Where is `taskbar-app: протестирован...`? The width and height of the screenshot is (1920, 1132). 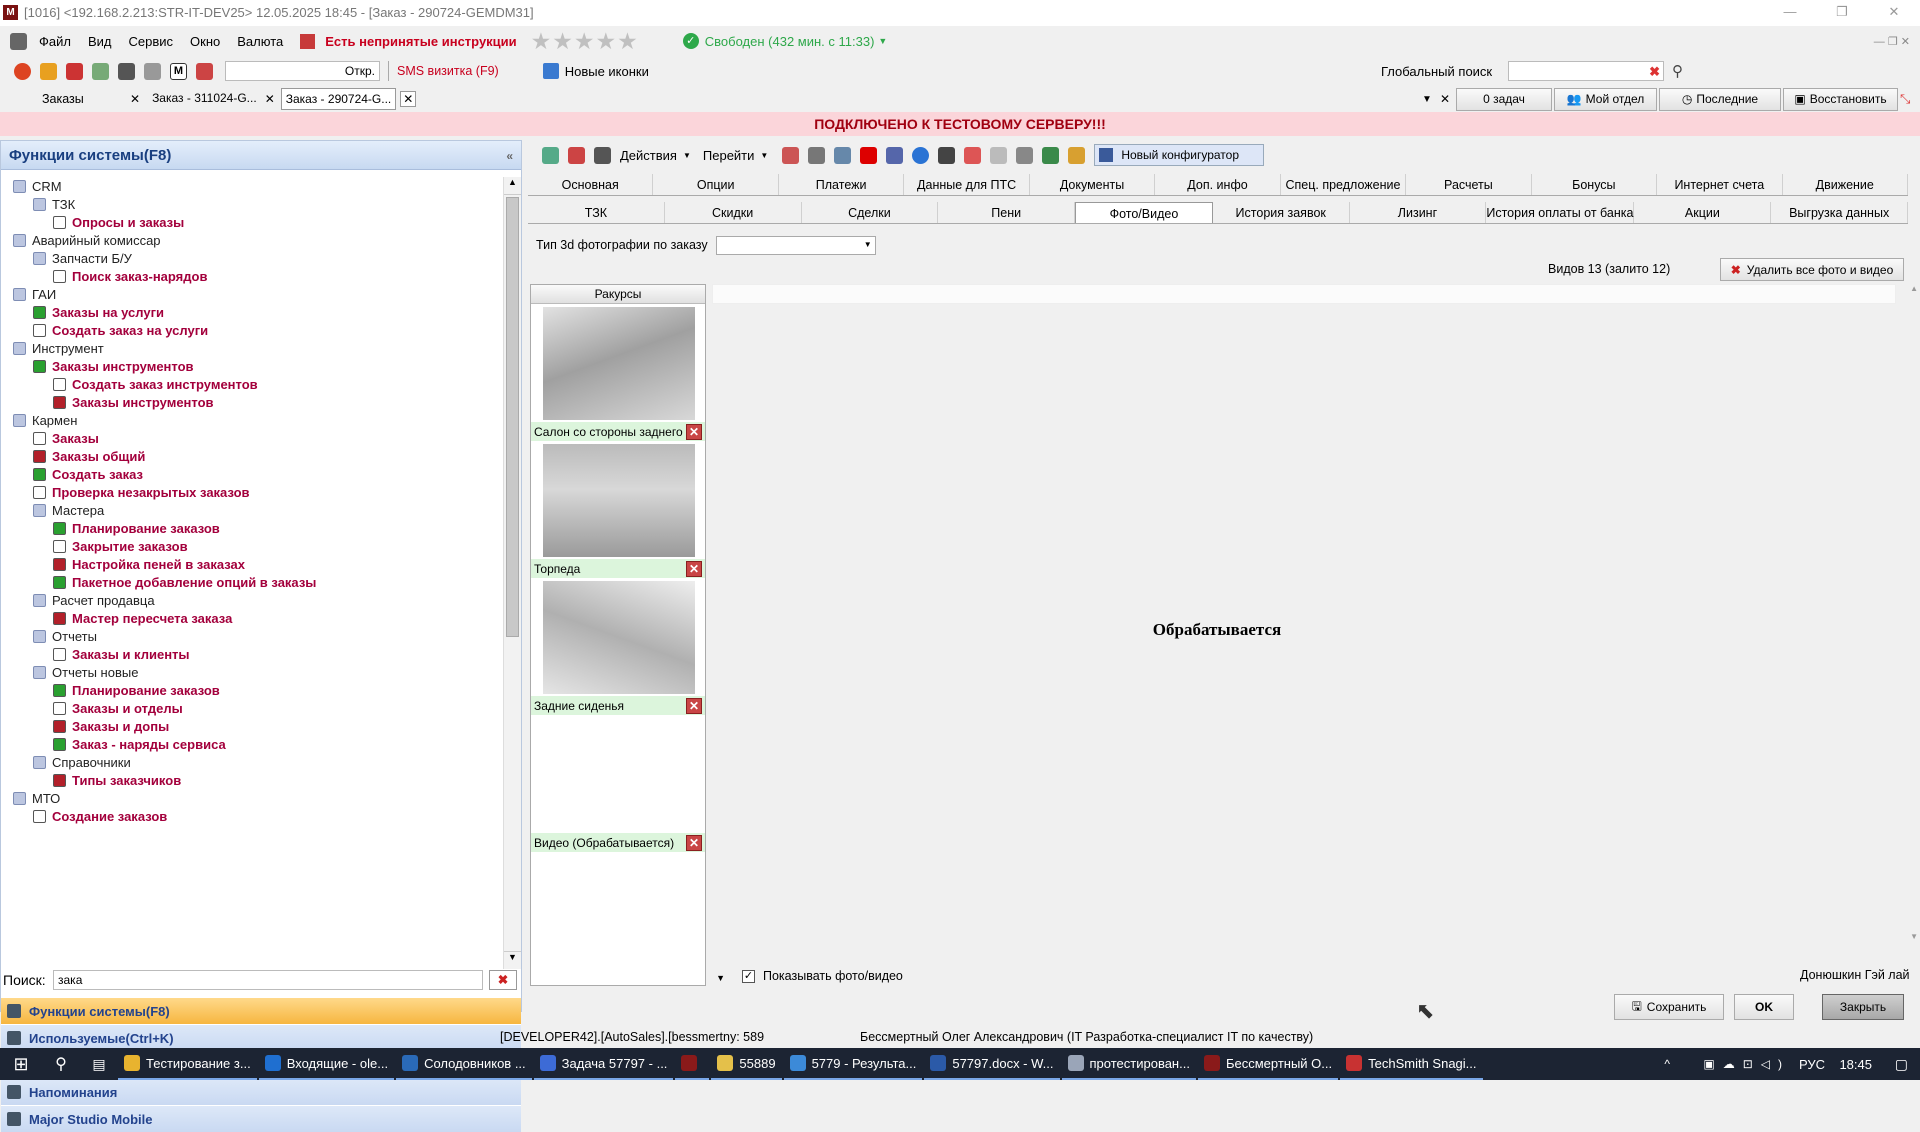 taskbar-app: протестирован... is located at coordinates (1128, 1064).